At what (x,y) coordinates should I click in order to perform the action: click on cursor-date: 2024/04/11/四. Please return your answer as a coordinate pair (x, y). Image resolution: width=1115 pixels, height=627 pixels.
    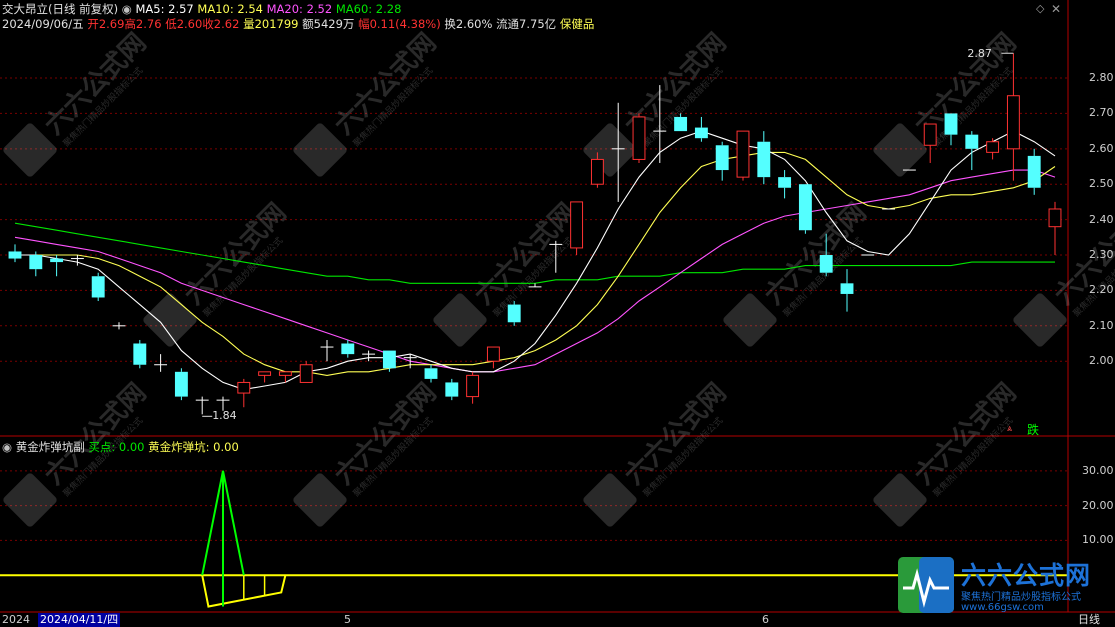
    Looking at the image, I should click on (79, 620).